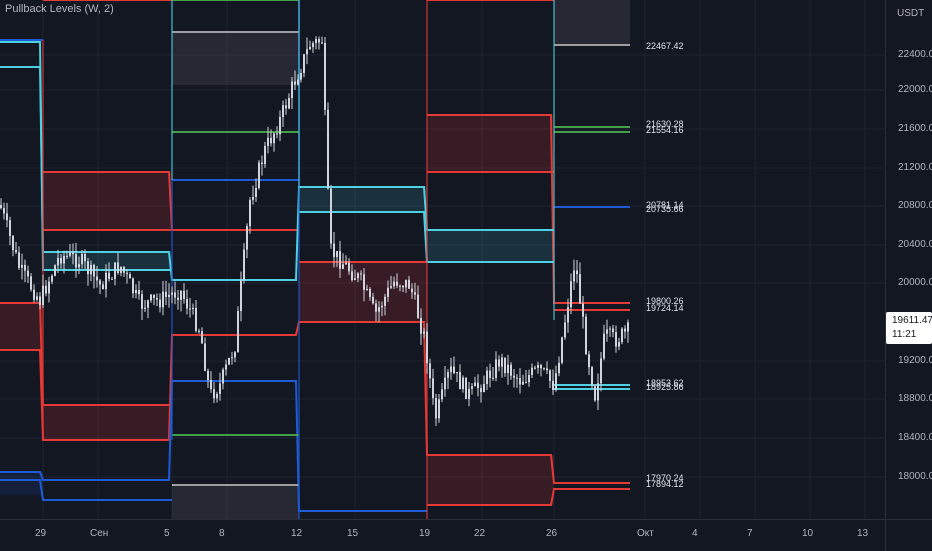 This screenshot has width=932, height=551. What do you see at coordinates (665, 308) in the screenshot?
I see `level-label: 19724.14` at bounding box center [665, 308].